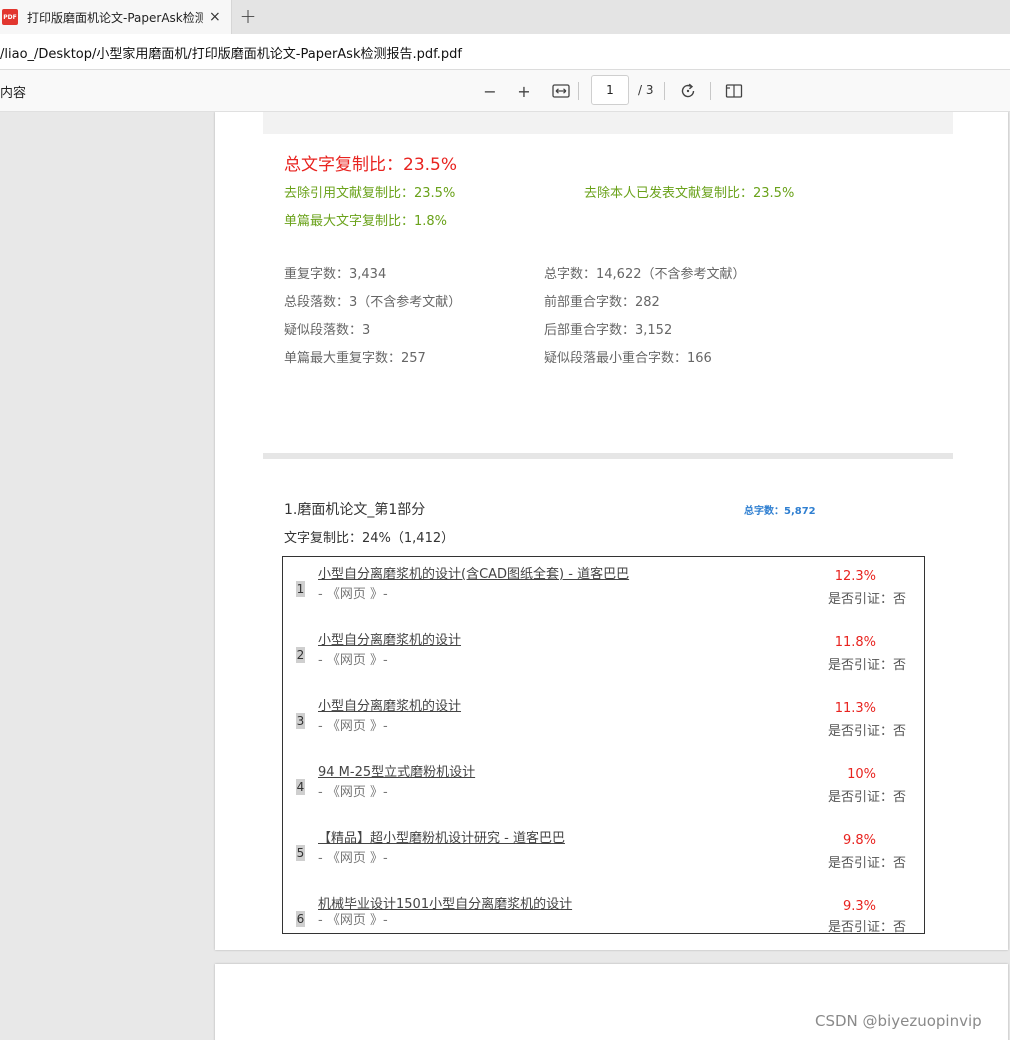  What do you see at coordinates (300, 853) in the screenshot?
I see `source-number: 5` at bounding box center [300, 853].